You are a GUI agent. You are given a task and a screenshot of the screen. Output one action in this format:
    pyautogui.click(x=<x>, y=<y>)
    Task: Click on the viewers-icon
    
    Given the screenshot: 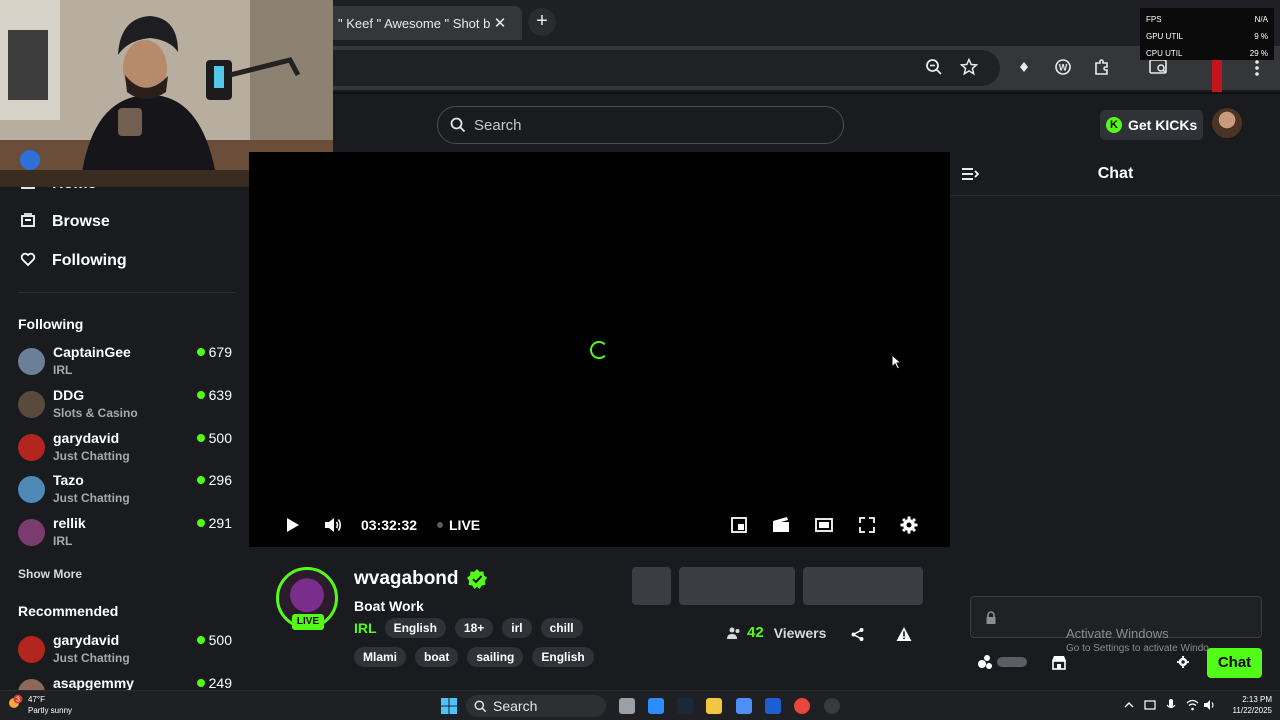 What is the action you would take?
    pyautogui.click(x=733, y=633)
    